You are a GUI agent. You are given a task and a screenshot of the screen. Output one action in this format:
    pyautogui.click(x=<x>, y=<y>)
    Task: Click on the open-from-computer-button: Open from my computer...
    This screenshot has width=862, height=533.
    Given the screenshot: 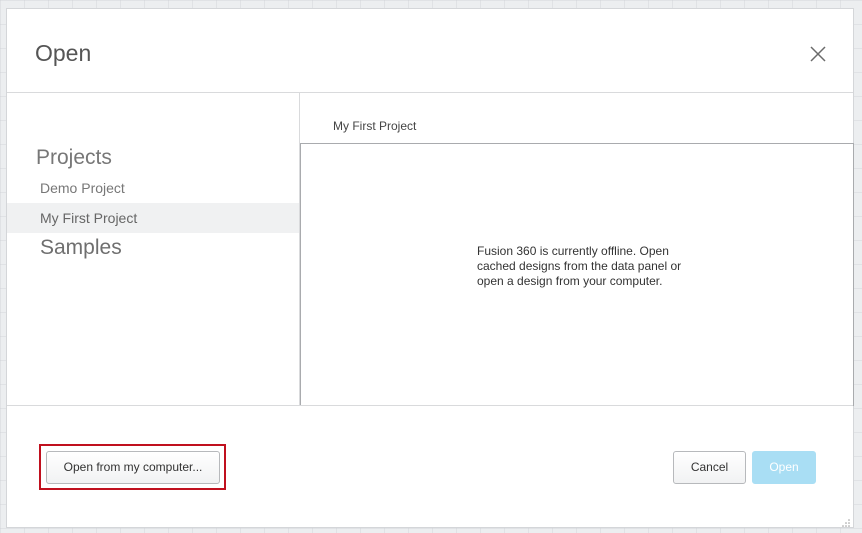 What is the action you would take?
    pyautogui.click(x=133, y=467)
    